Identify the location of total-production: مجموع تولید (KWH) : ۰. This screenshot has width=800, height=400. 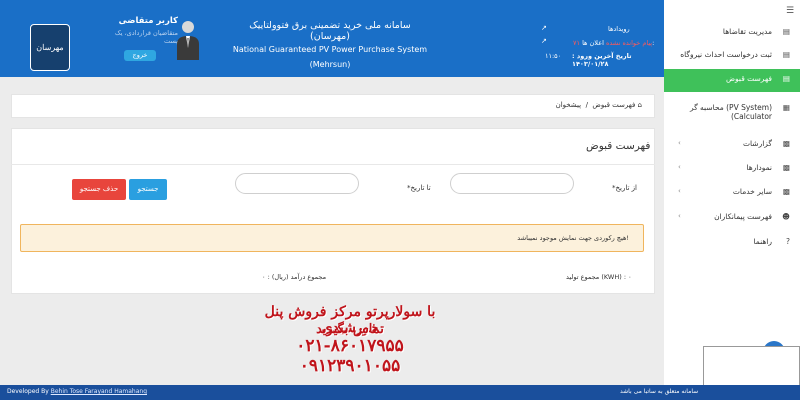
(599, 277).